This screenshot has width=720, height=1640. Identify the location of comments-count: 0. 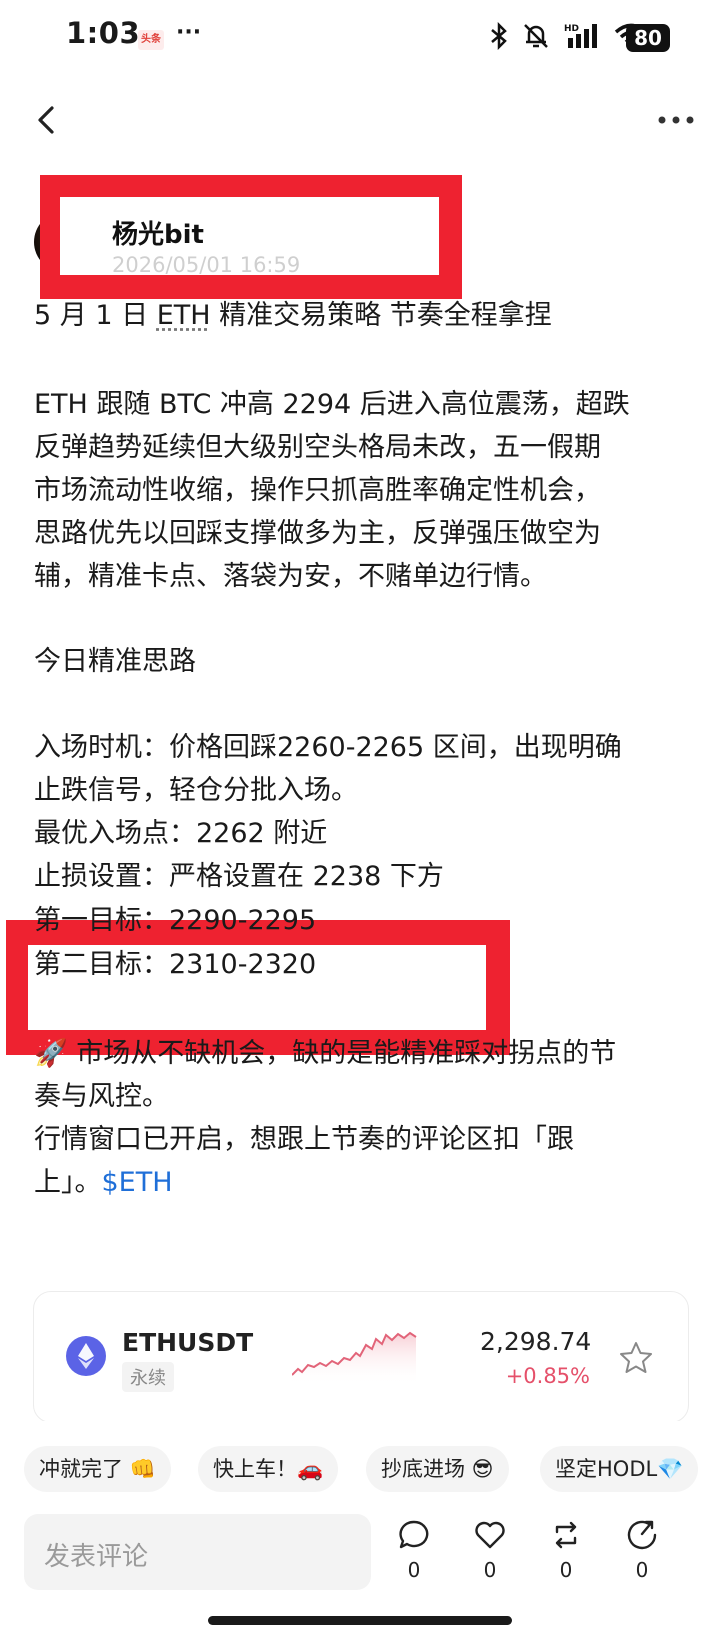
(414, 1570).